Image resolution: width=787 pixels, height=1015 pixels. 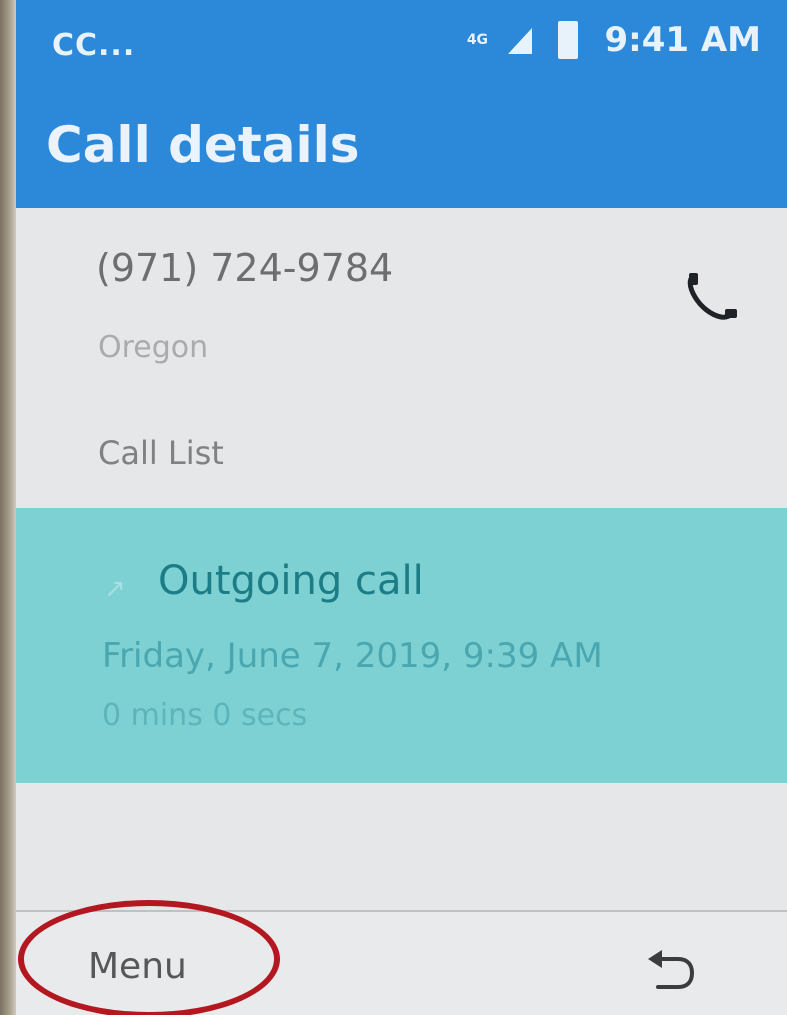 I want to click on call-datetime: Friday, June 7, 2019, 9:39 AM, so click(x=352, y=656).